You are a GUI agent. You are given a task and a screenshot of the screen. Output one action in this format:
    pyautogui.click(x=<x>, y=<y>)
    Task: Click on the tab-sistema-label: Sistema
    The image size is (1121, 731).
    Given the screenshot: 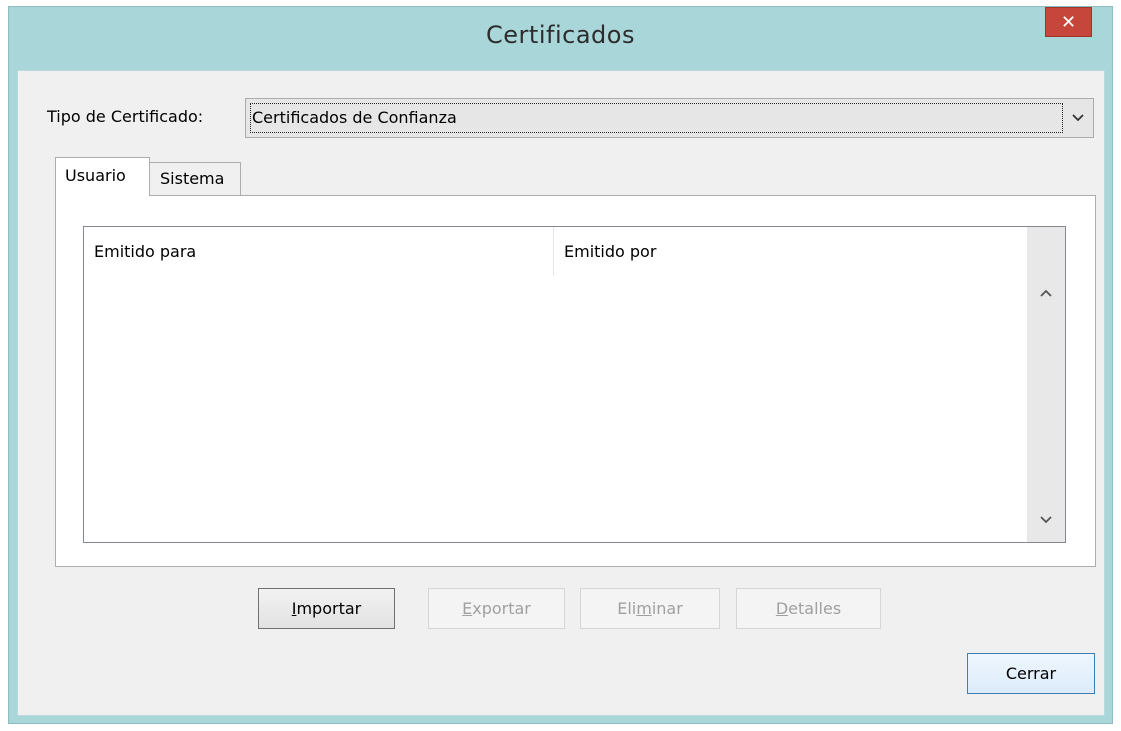 What is the action you would take?
    pyautogui.click(x=192, y=178)
    